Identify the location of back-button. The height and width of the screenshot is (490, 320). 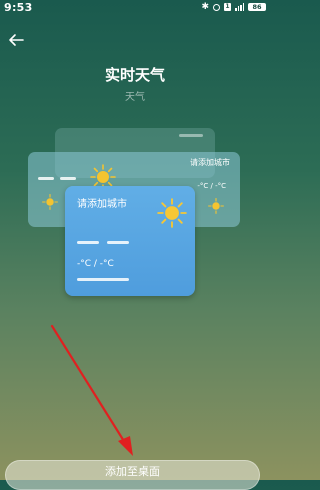
(16, 40).